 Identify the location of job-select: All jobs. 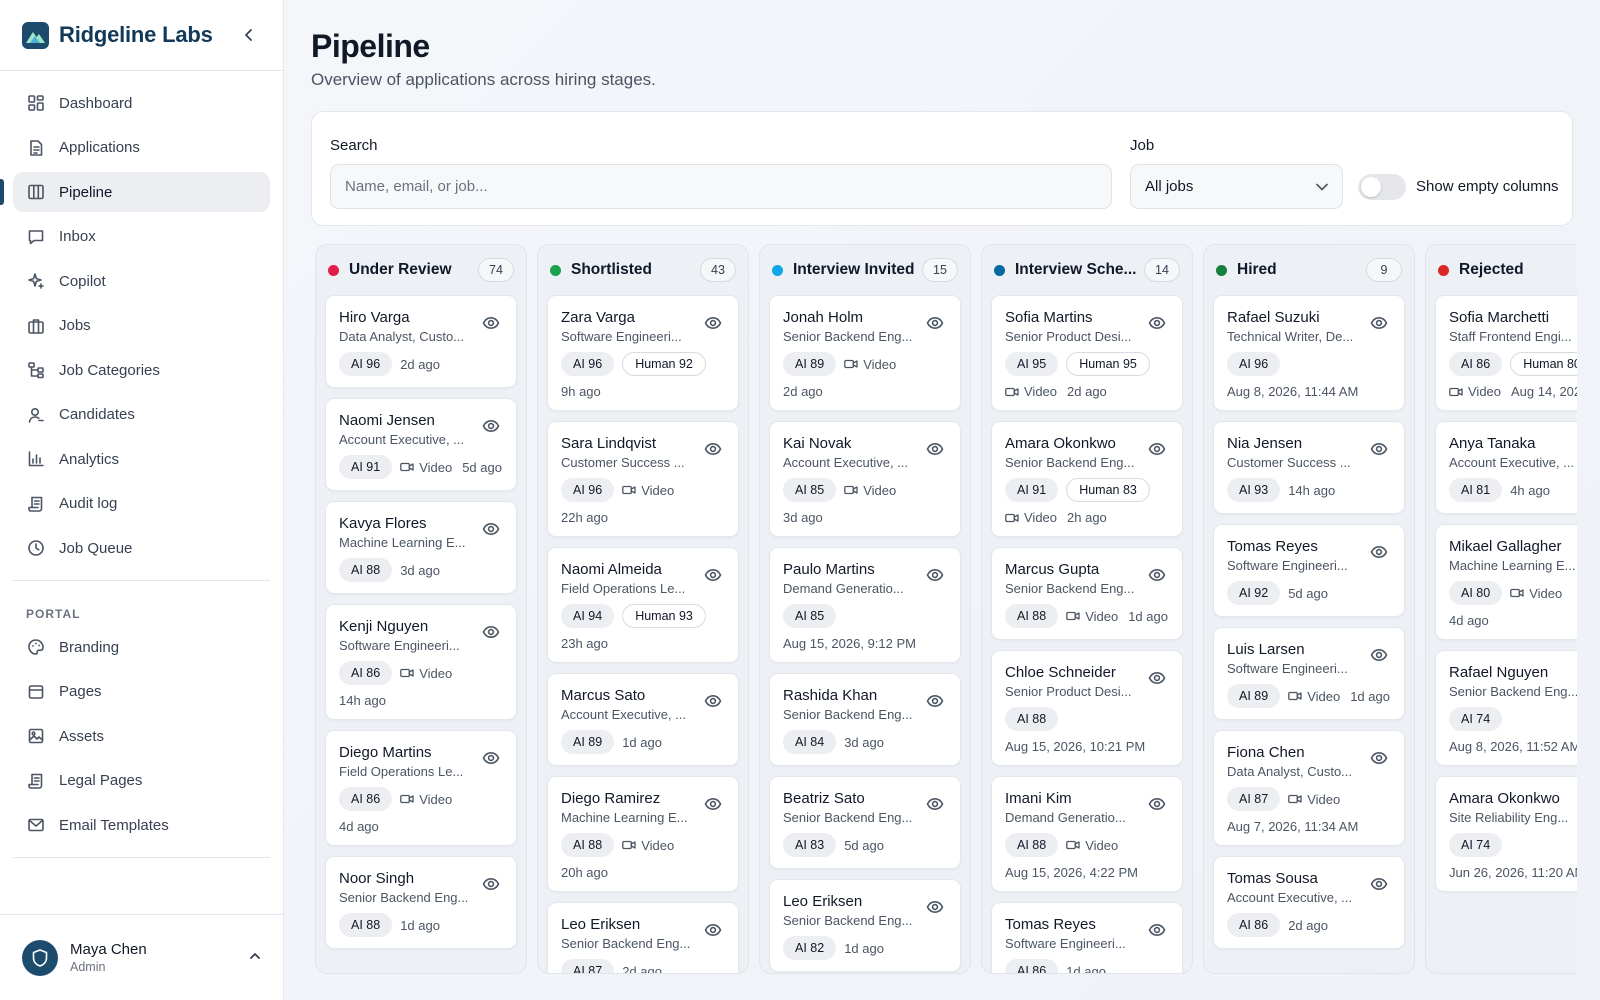
(1236, 186).